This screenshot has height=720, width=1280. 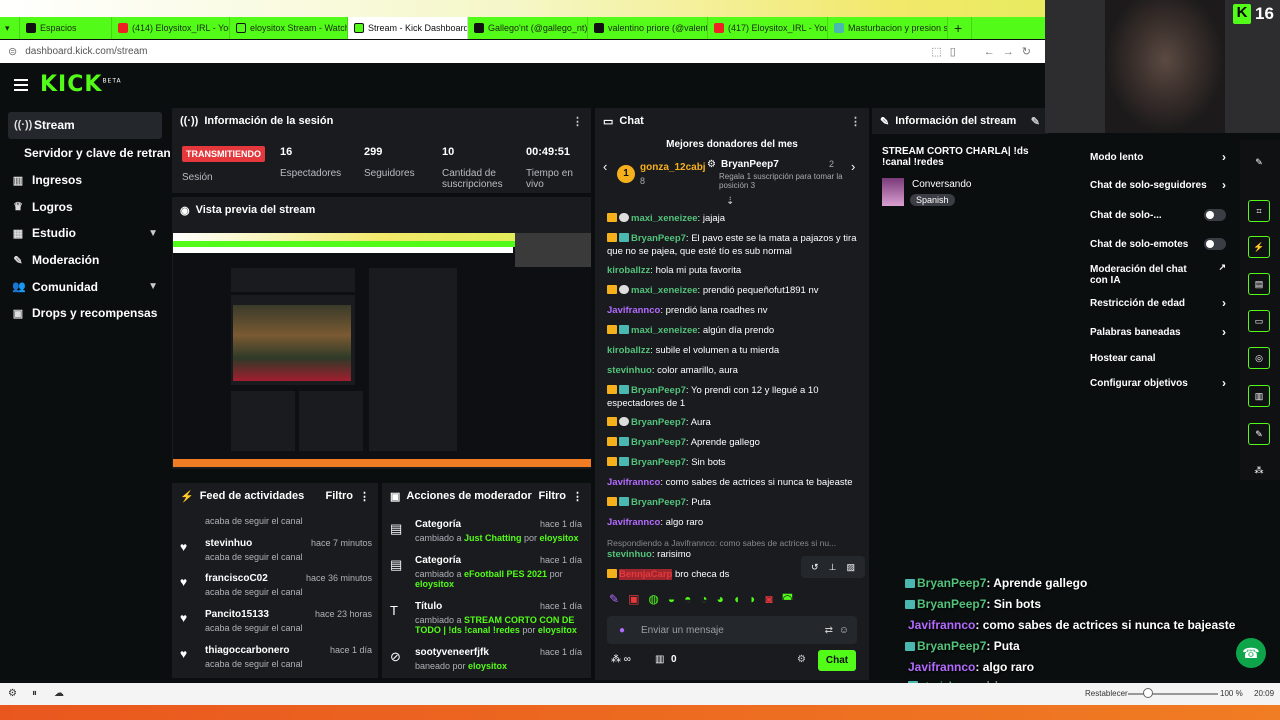 What do you see at coordinates (1160, 383) in the screenshot?
I see `chat-setting-item: Configurar objetivos ›` at bounding box center [1160, 383].